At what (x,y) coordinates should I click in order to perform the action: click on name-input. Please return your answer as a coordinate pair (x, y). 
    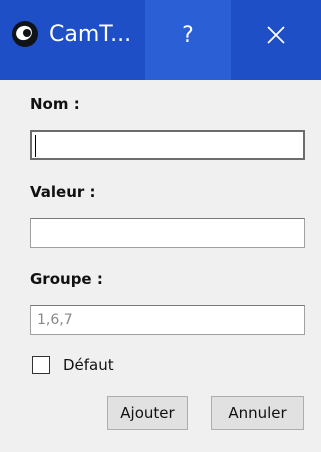
    Looking at the image, I should click on (167, 145).